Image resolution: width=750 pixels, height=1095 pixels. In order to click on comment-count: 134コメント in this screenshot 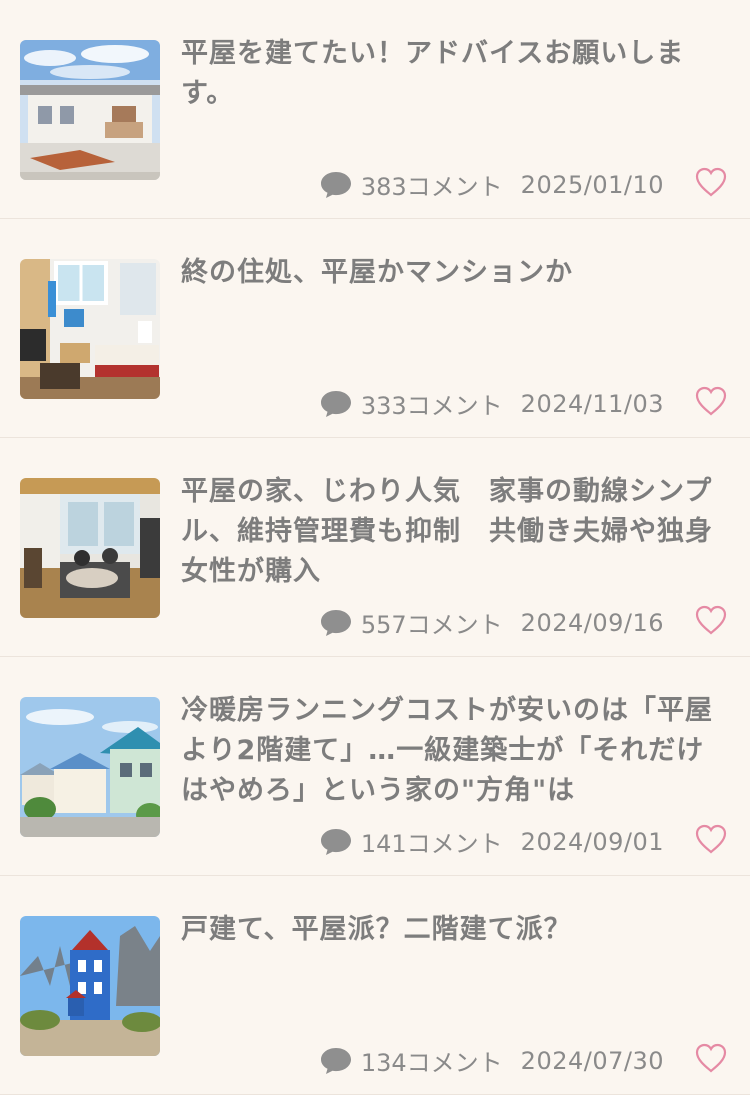, I will do `click(431, 1063)`.